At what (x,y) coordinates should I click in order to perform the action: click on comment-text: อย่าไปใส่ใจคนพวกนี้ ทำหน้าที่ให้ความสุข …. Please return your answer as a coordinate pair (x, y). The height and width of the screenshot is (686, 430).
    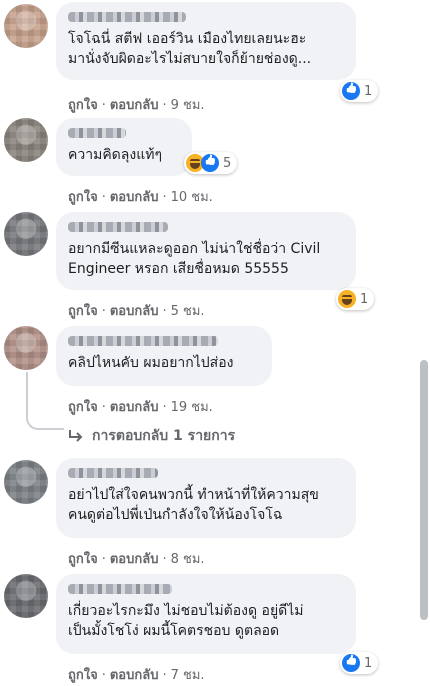
    Looking at the image, I should click on (193, 505).